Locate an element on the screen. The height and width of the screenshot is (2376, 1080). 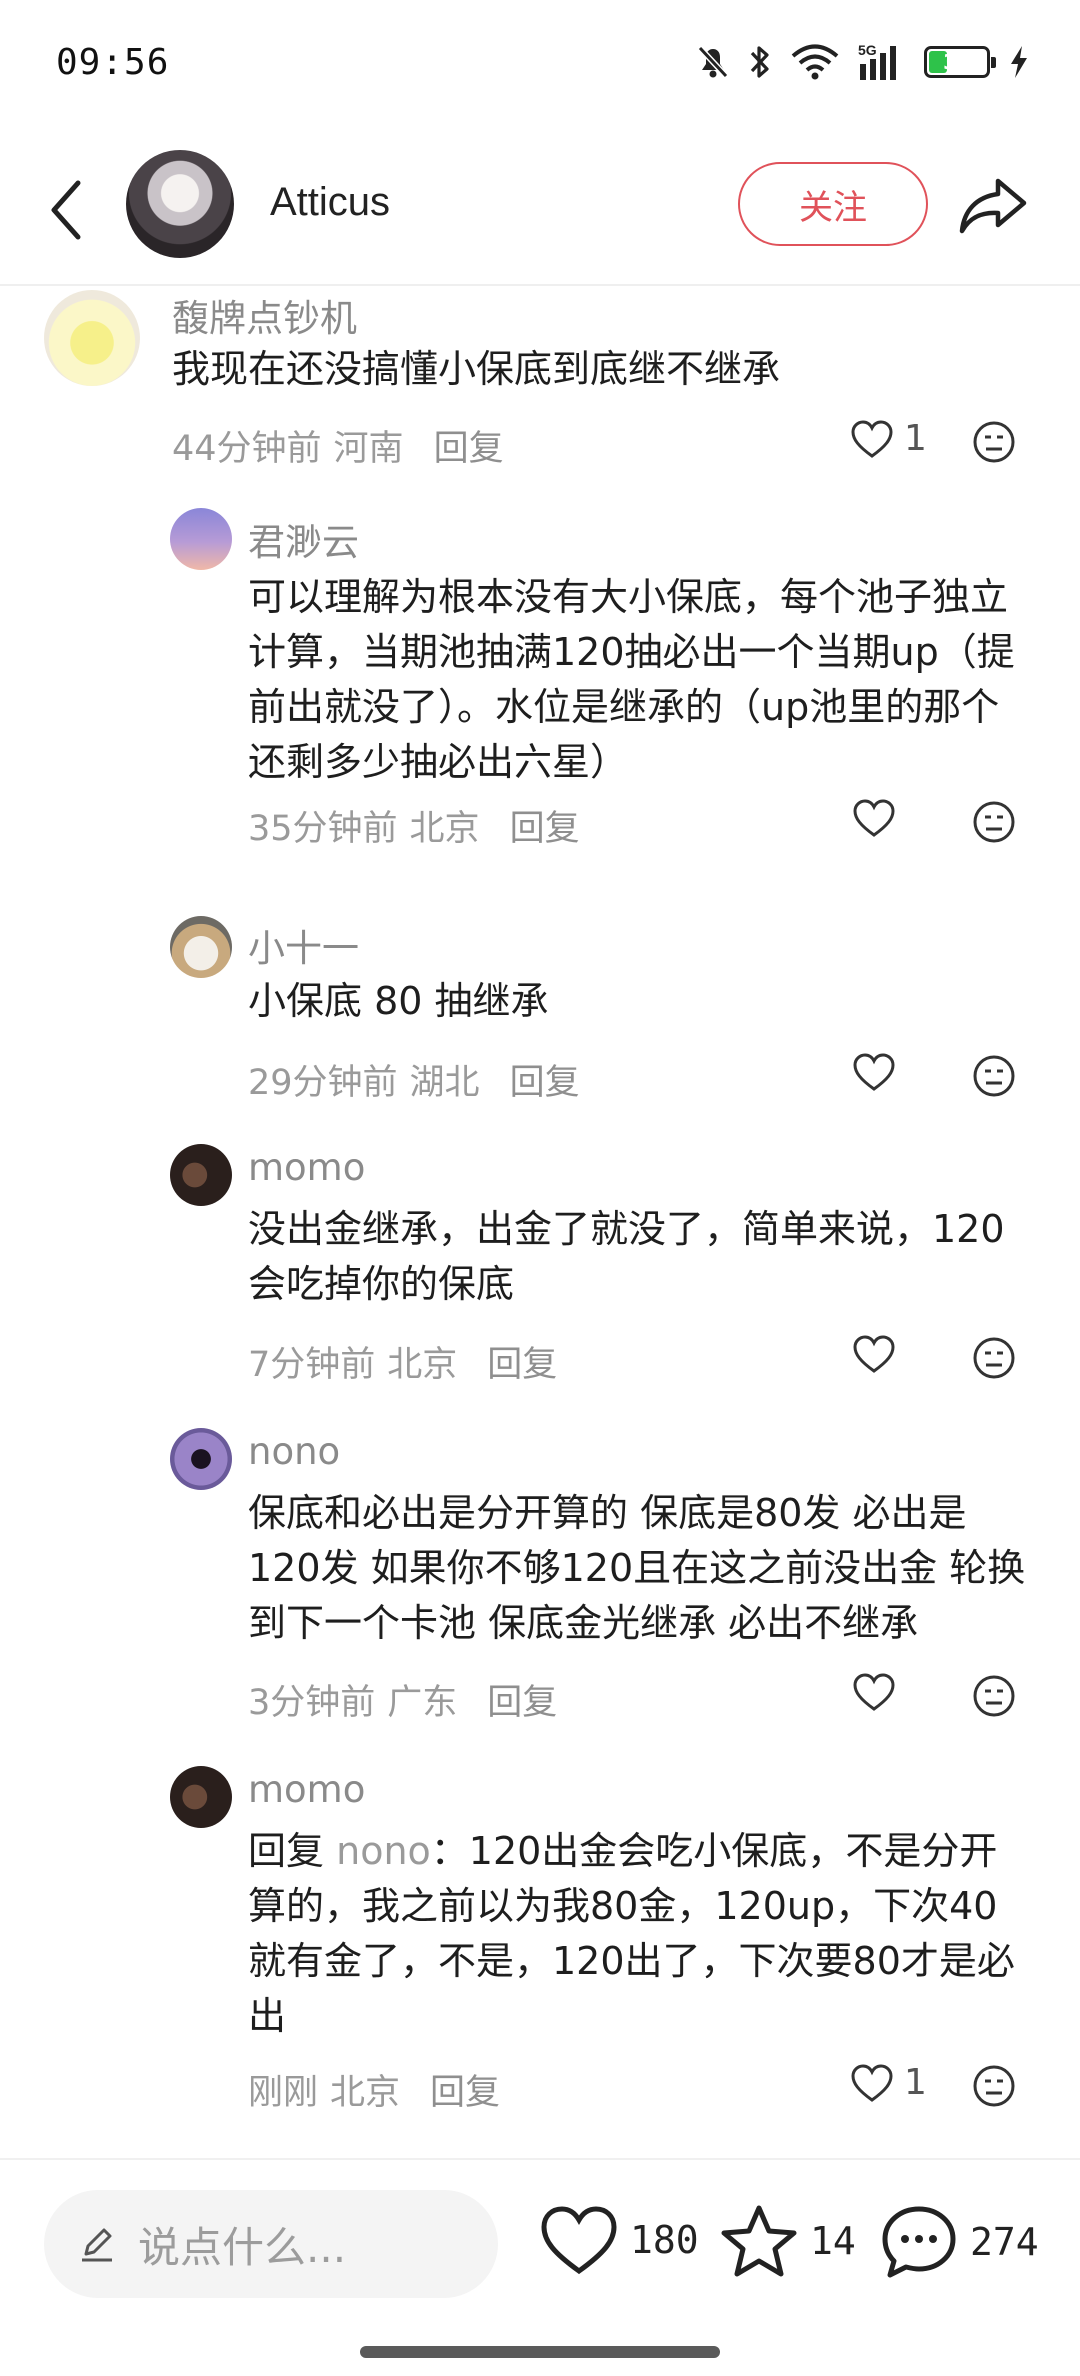
comment-meta: 3分钟前 广东 回复 is located at coordinates (402, 1699).